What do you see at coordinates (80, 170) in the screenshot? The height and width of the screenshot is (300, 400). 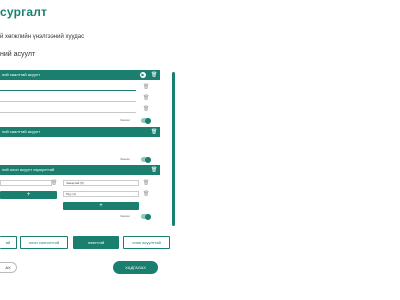 I see `question-card-header: ний олон асуулт хариулттай 🗑` at bounding box center [80, 170].